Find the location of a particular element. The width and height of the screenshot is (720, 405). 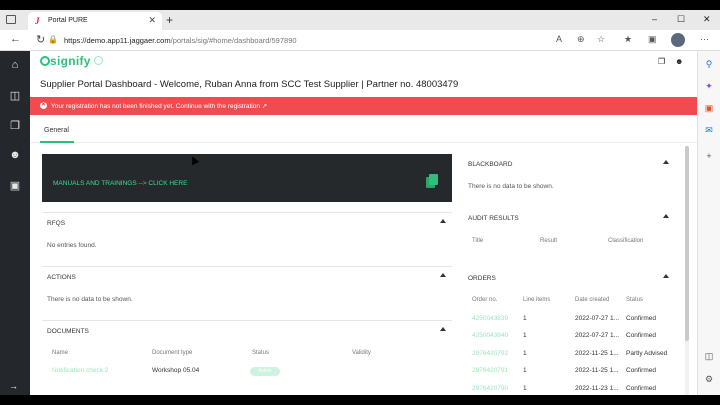

expand-arrow-icon: → is located at coordinates (13, 386).